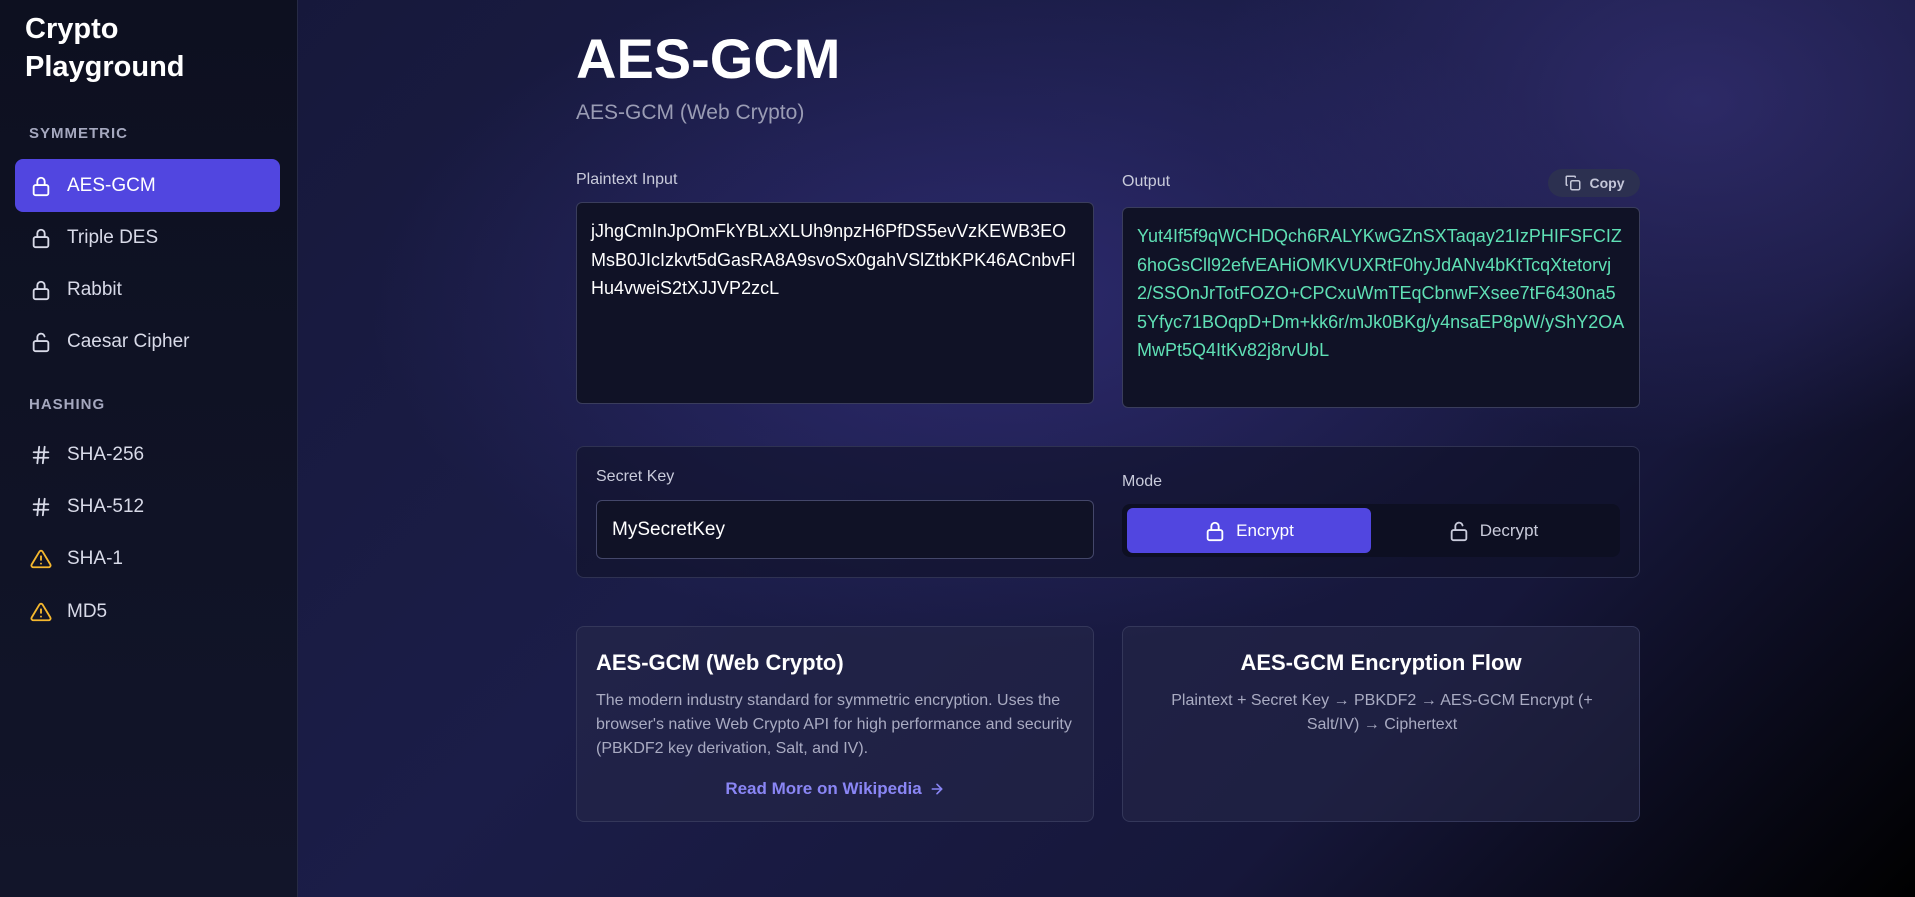 This screenshot has width=1915, height=897. I want to click on mode-label: Mode, so click(1142, 481).